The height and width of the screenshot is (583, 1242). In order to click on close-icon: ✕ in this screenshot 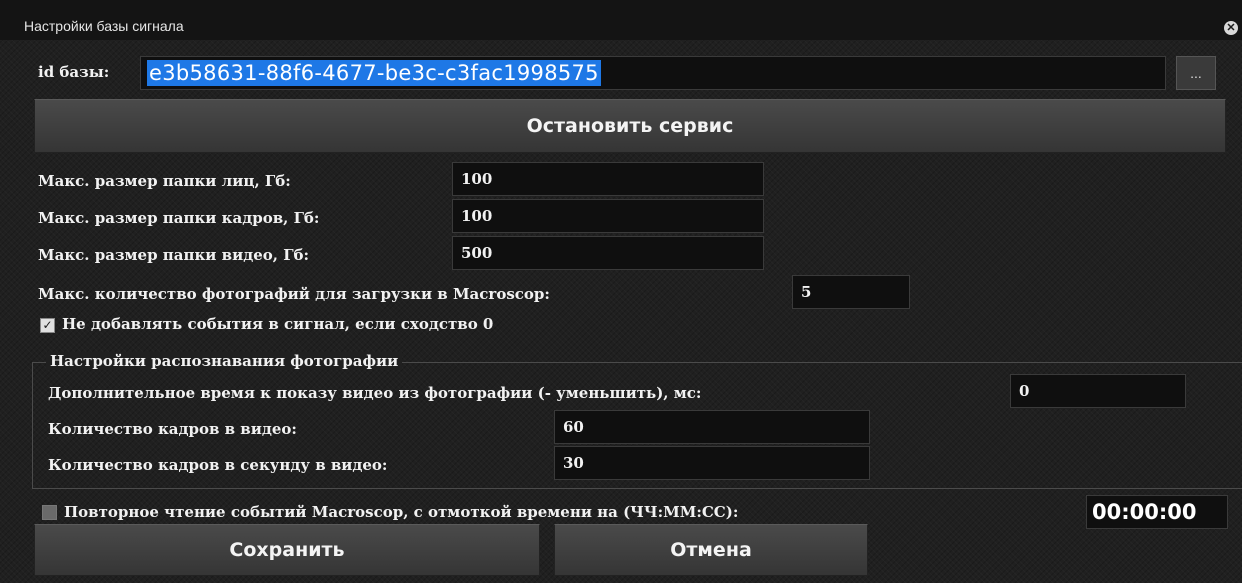, I will do `click(1231, 28)`.